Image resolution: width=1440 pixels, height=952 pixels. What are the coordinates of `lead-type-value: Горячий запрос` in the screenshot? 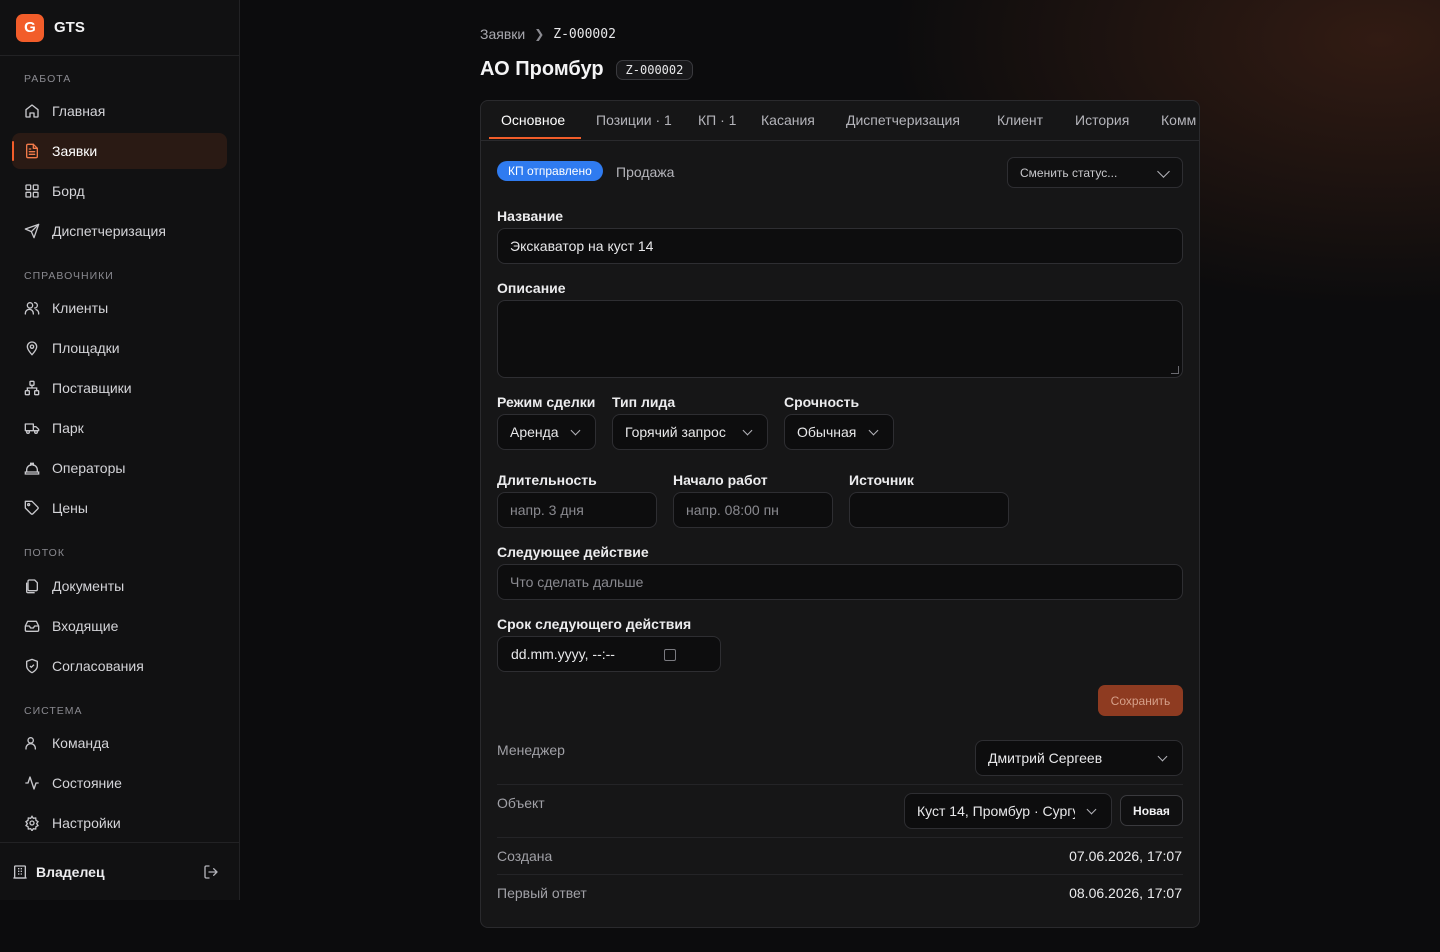 It's located at (675, 432).